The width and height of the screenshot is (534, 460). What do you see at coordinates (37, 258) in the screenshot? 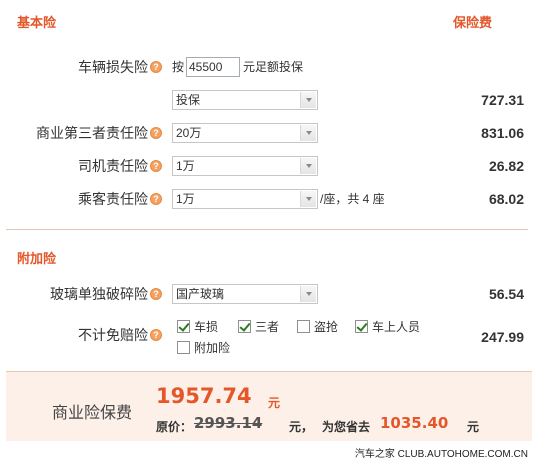
I see `addon-insurance-title: 附加险` at bounding box center [37, 258].